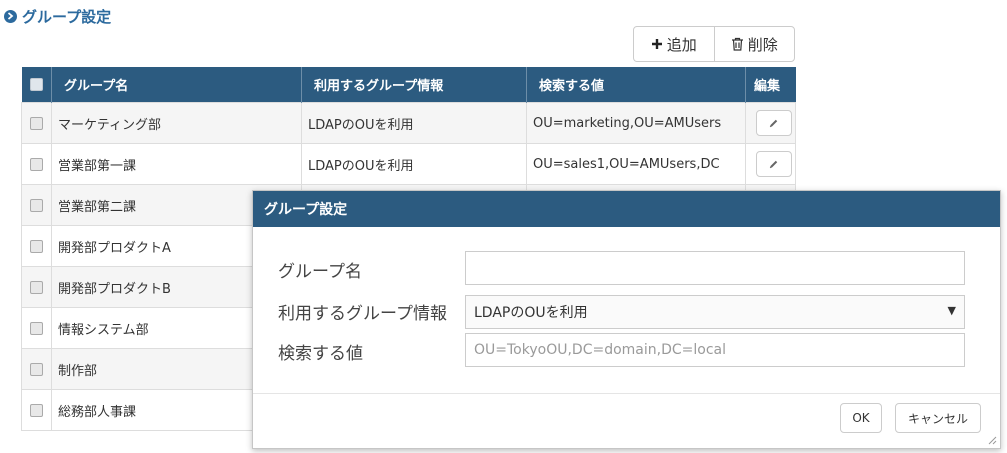 Image resolution: width=1007 pixels, height=453 pixels. Describe the element at coordinates (176, 123) in the screenshot. I see `row-group-name: マーケティング部` at that location.